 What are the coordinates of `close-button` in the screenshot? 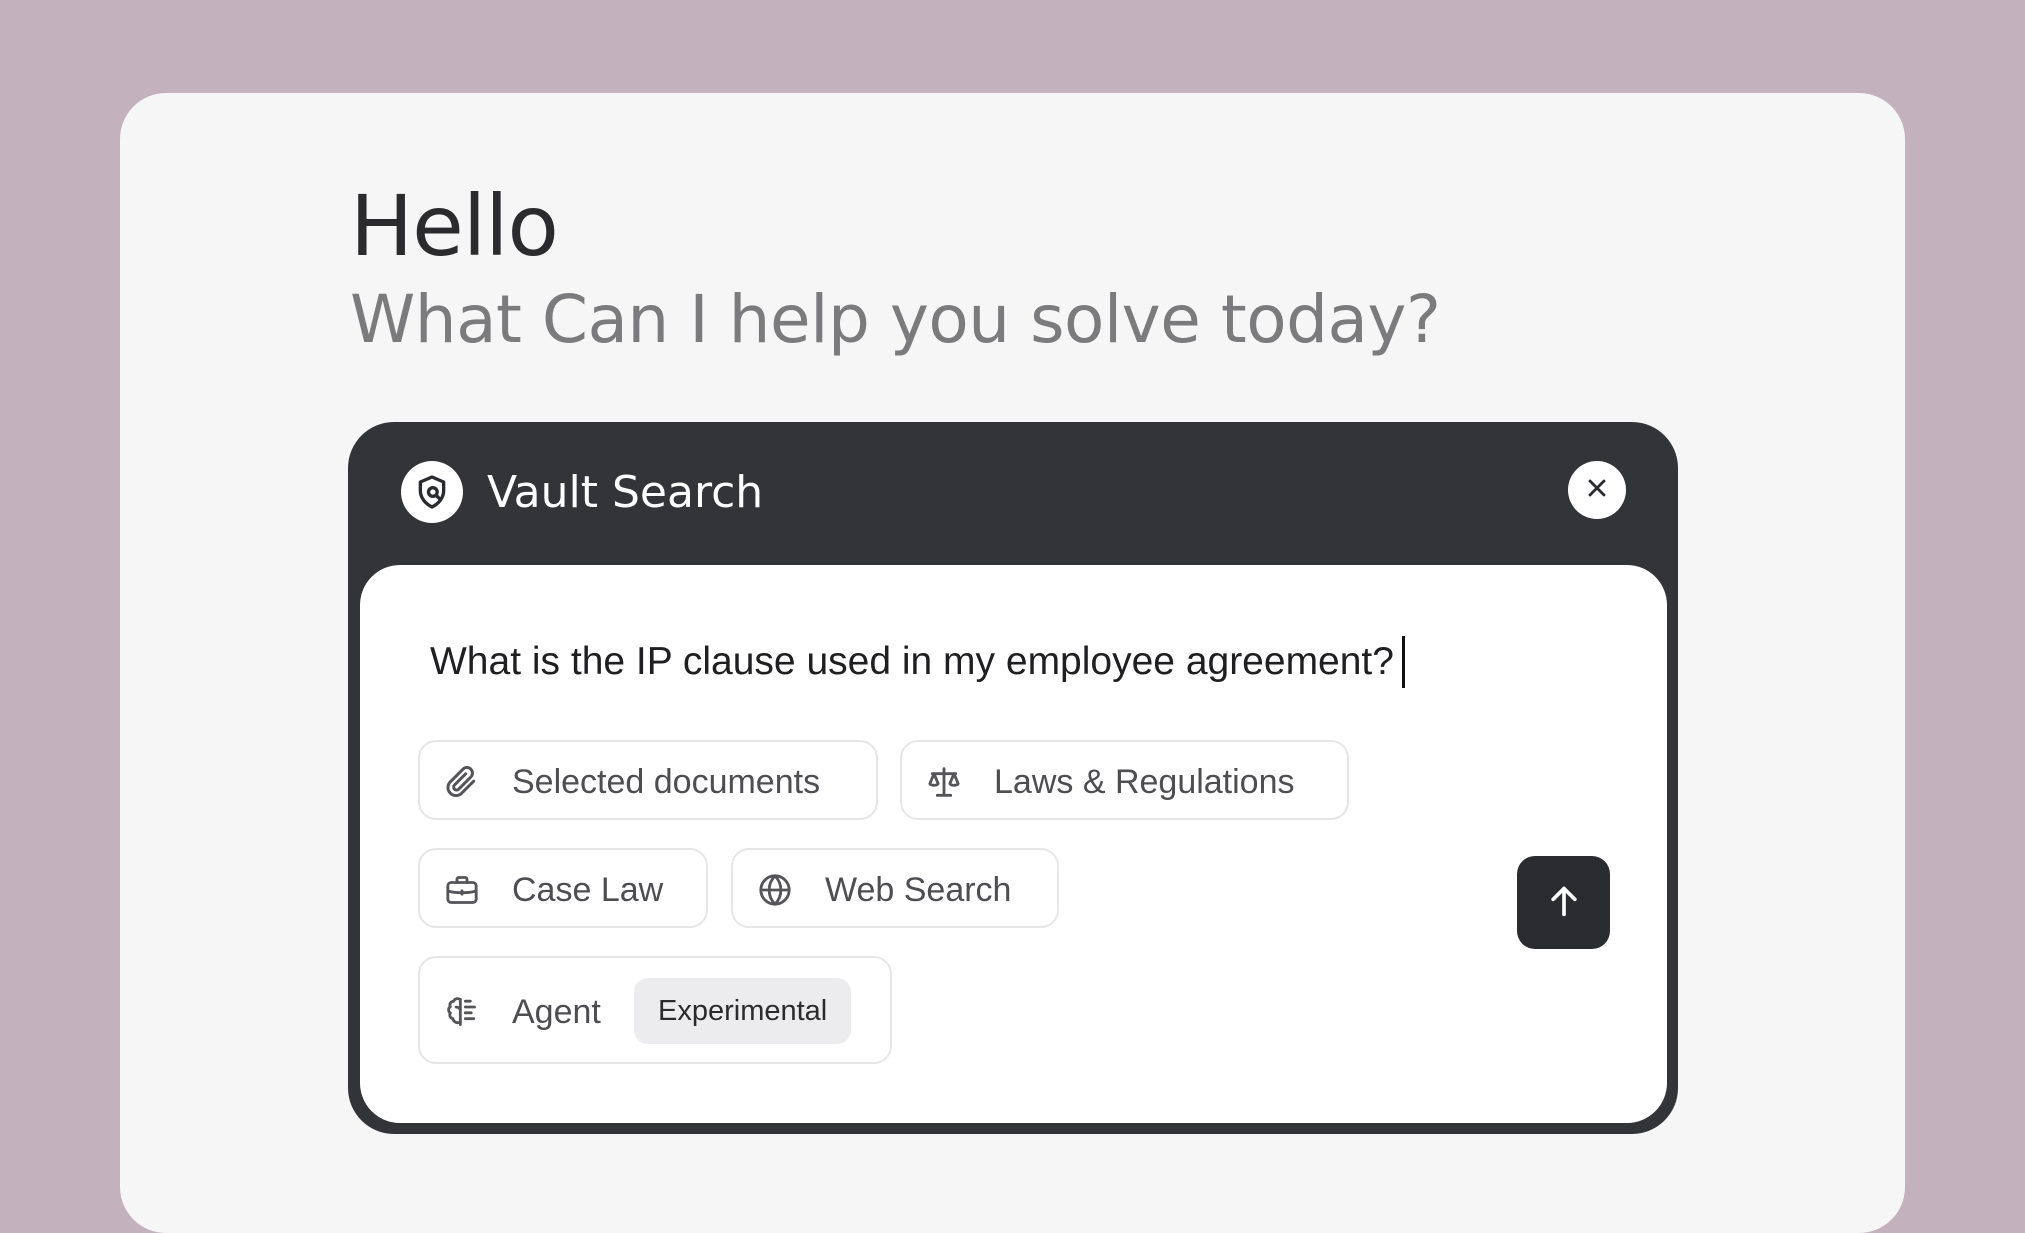 It's located at (1597, 490).